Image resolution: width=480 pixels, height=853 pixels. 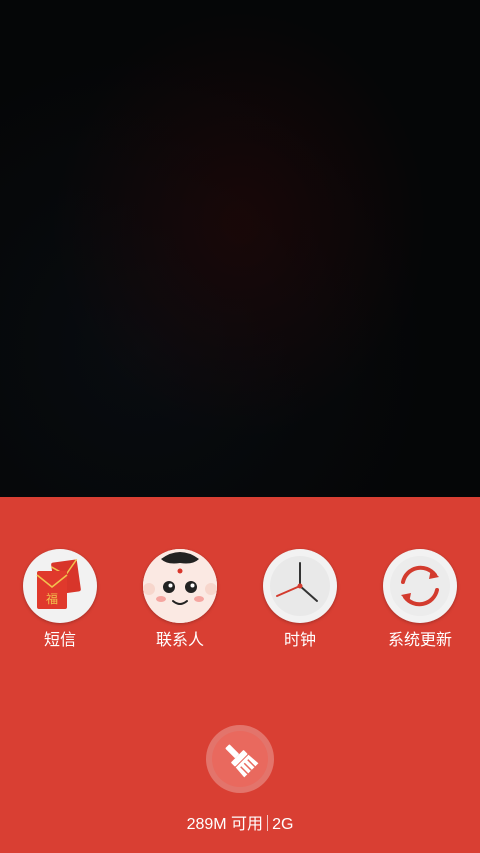 I want to click on red-envelope-icon: 福, so click(x=60, y=586).